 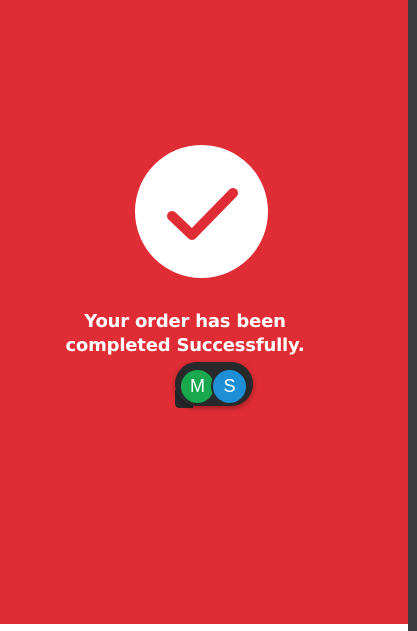 I want to click on success-message-line-1: Your order has been, so click(x=185, y=321).